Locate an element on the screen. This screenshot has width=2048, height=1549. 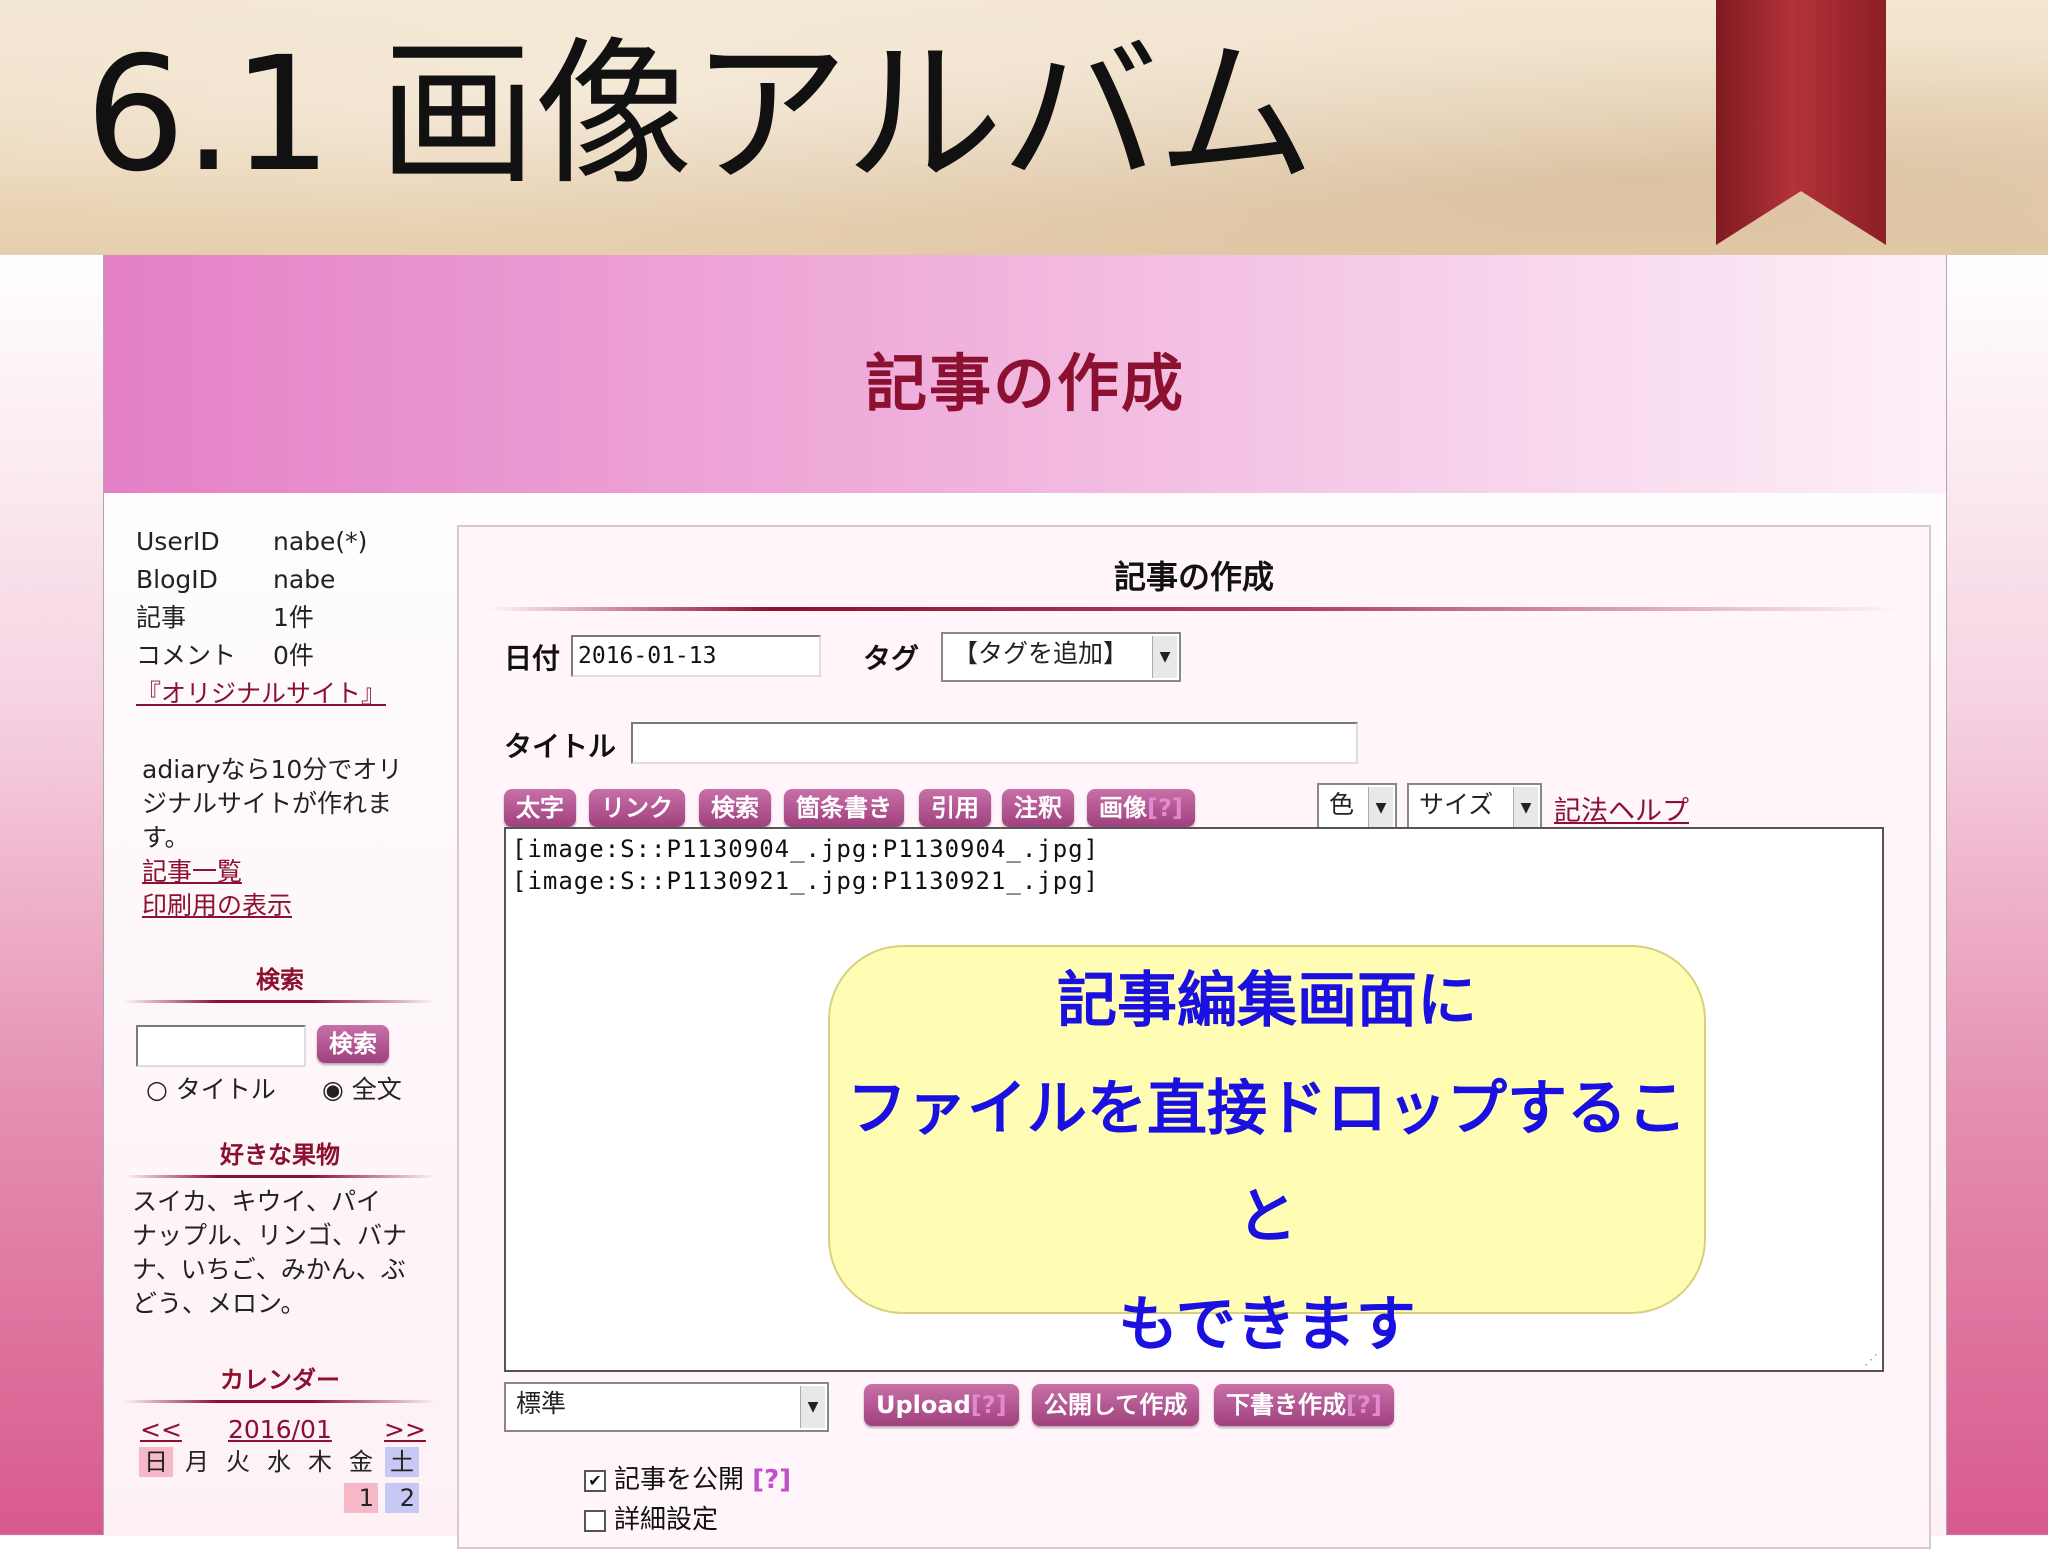
search-option-fulltext: ◉ 全文 is located at coordinates (362, 1090).